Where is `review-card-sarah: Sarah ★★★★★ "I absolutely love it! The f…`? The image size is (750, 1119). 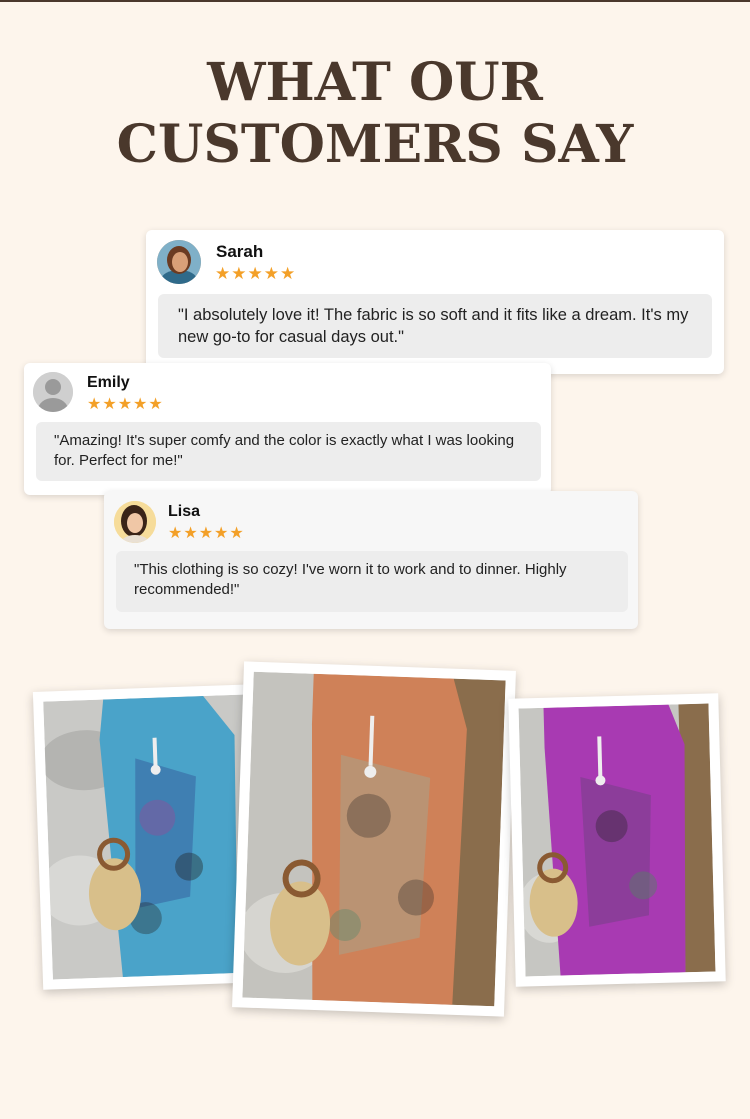
review-card-sarah: Sarah ★★★★★ "I absolutely love it! The f… is located at coordinates (435, 302).